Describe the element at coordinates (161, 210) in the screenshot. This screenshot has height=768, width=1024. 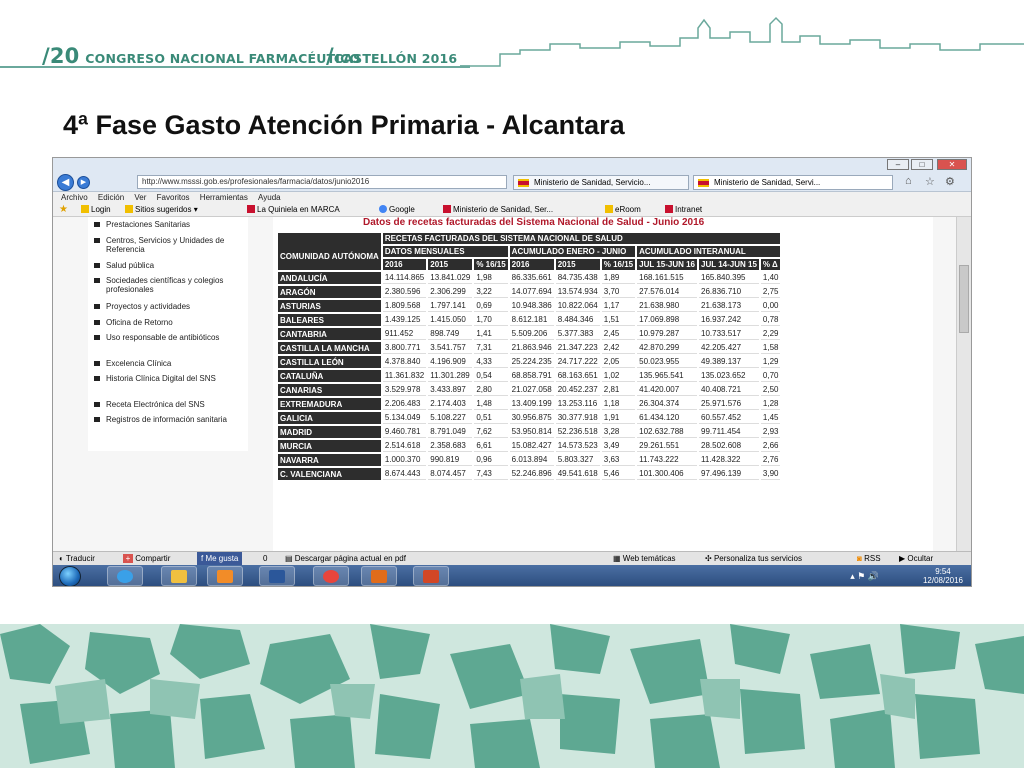
I see `fav-sitios-sugeridos: Sitios sugeridos ▾` at that location.